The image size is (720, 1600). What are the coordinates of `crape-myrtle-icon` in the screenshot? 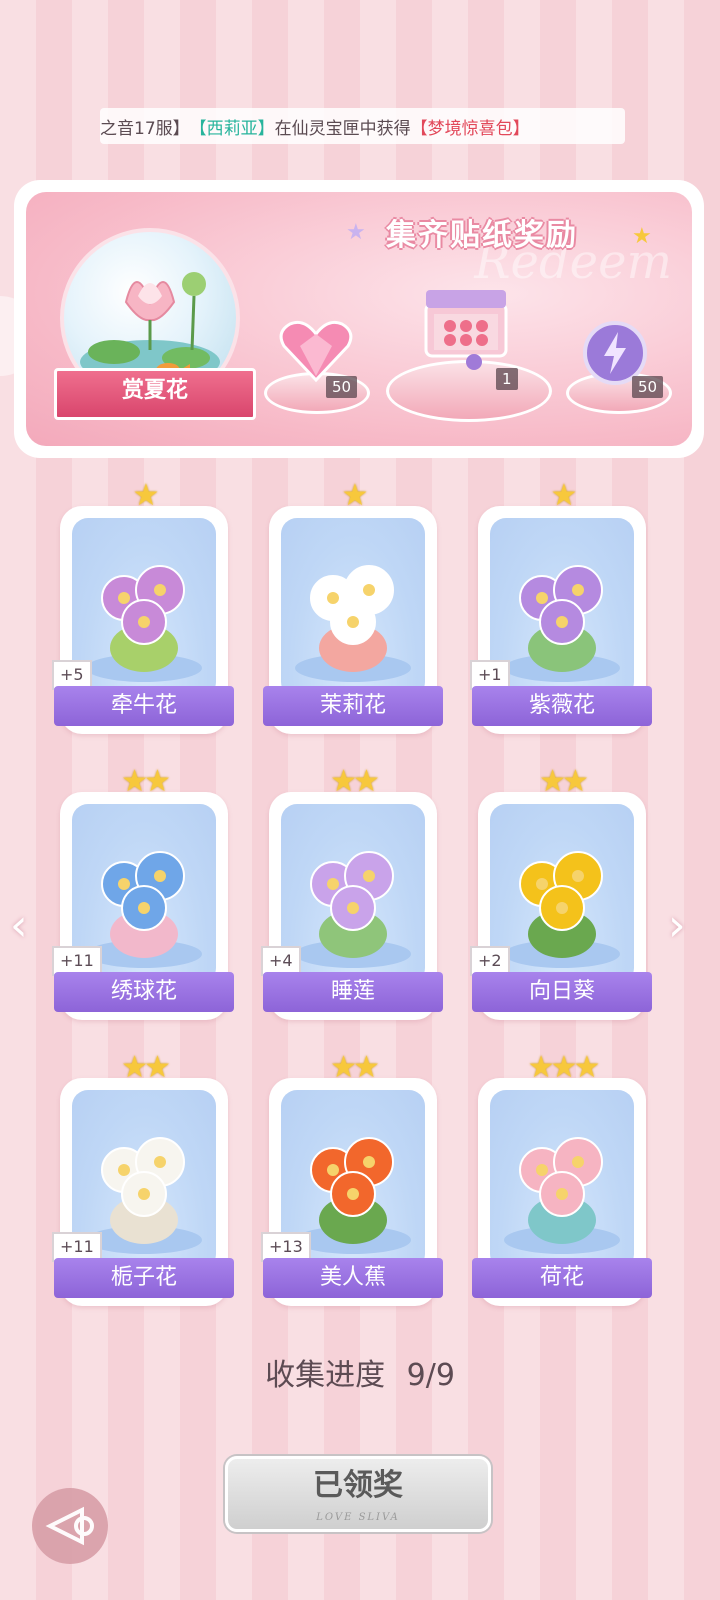 It's located at (562, 608).